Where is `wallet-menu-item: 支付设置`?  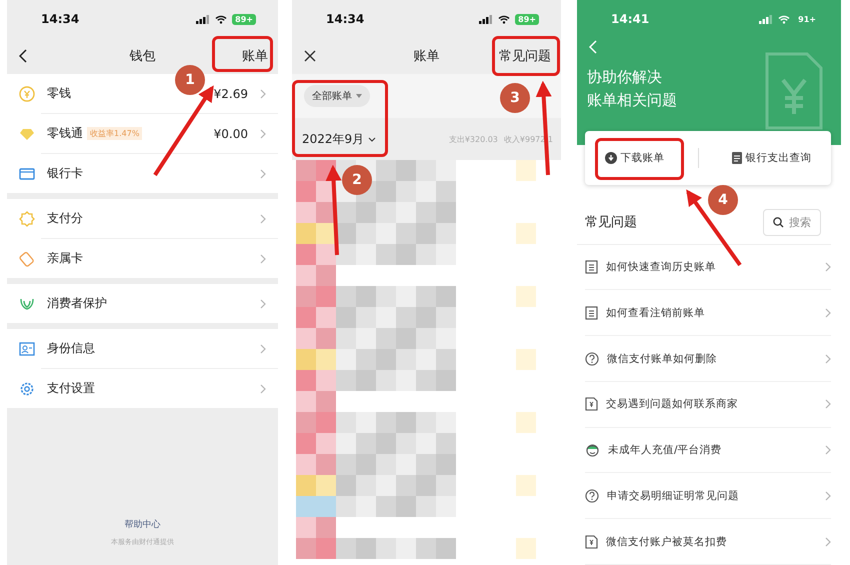
wallet-menu-item: 支付设置 is located at coordinates (71, 388).